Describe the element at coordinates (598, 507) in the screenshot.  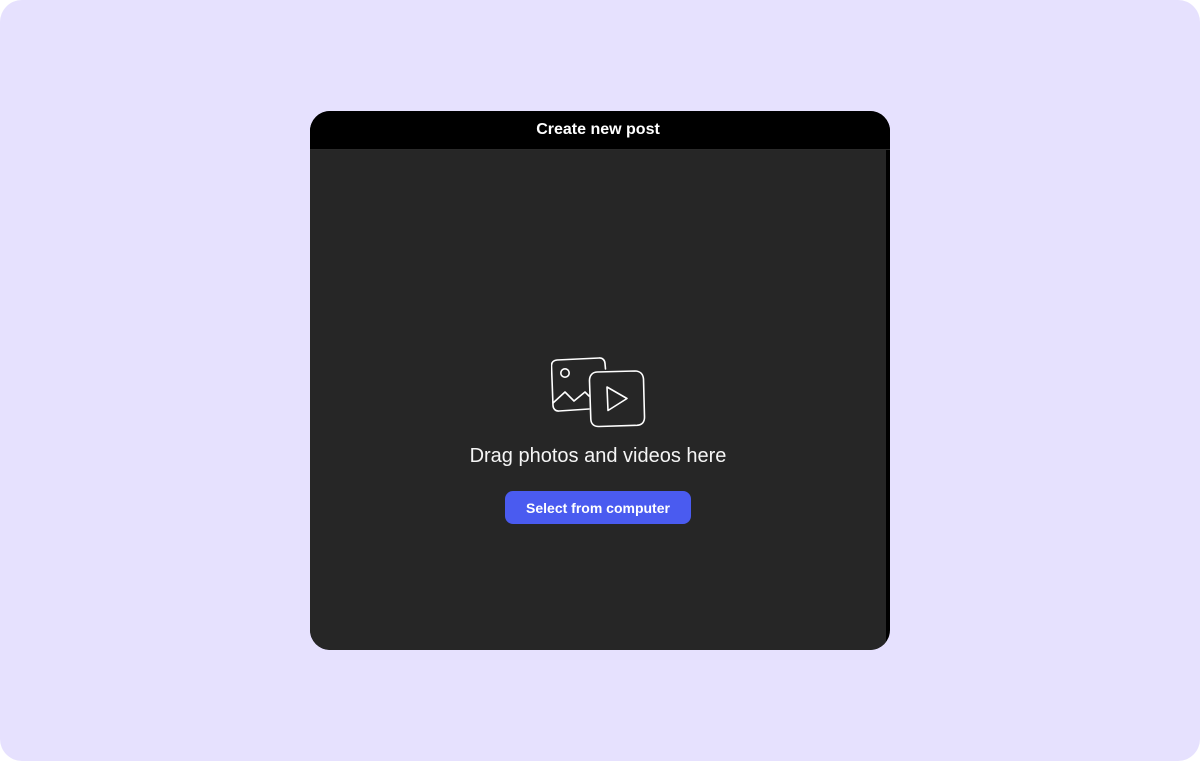
I see `select-from-computer-button: Select from computer` at that location.